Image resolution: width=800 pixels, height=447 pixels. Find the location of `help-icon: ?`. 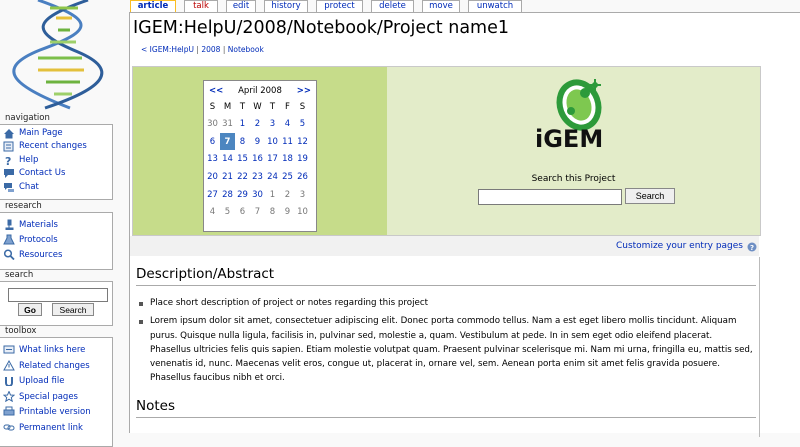

help-icon: ? is located at coordinates (752, 247).